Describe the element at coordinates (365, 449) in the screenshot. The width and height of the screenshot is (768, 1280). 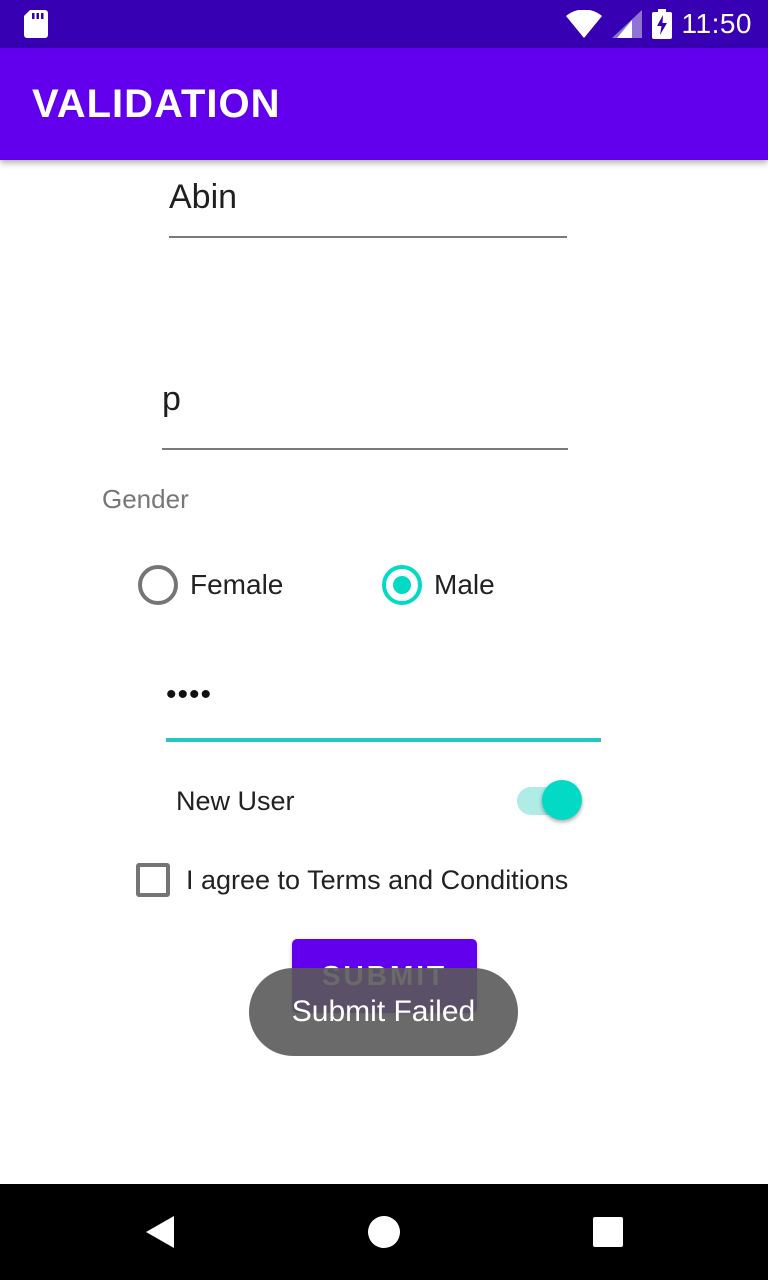
I see `second-field-underline` at that location.